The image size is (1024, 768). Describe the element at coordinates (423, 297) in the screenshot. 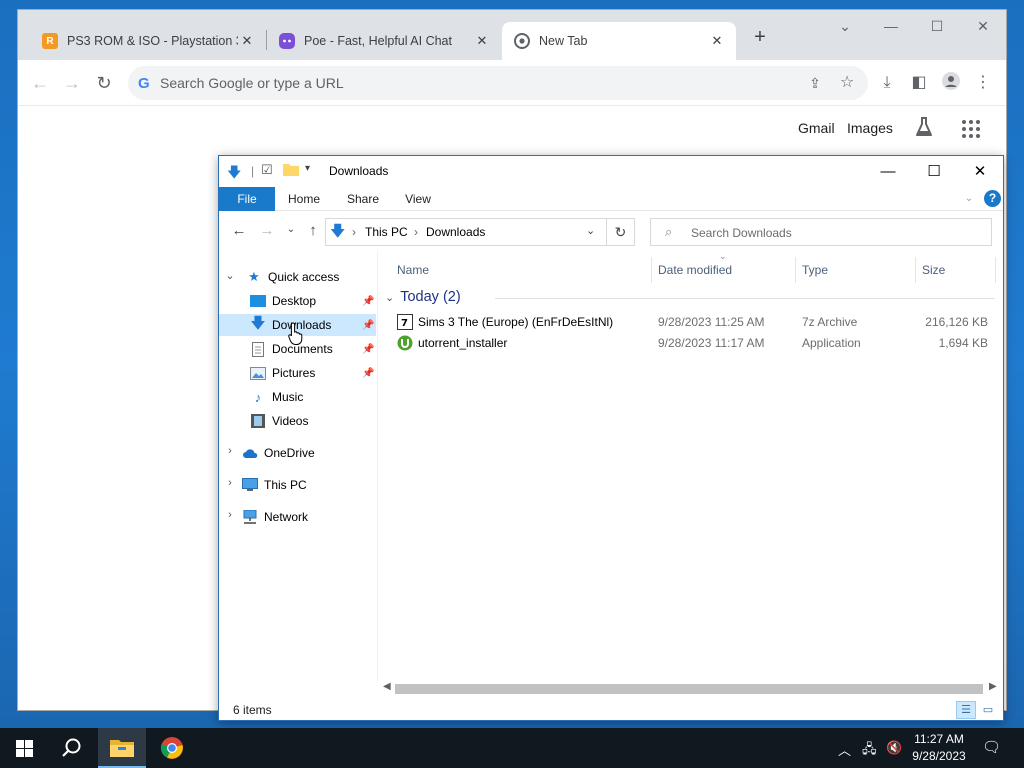

I see `group-header-today: ⌄ Today (2)` at that location.